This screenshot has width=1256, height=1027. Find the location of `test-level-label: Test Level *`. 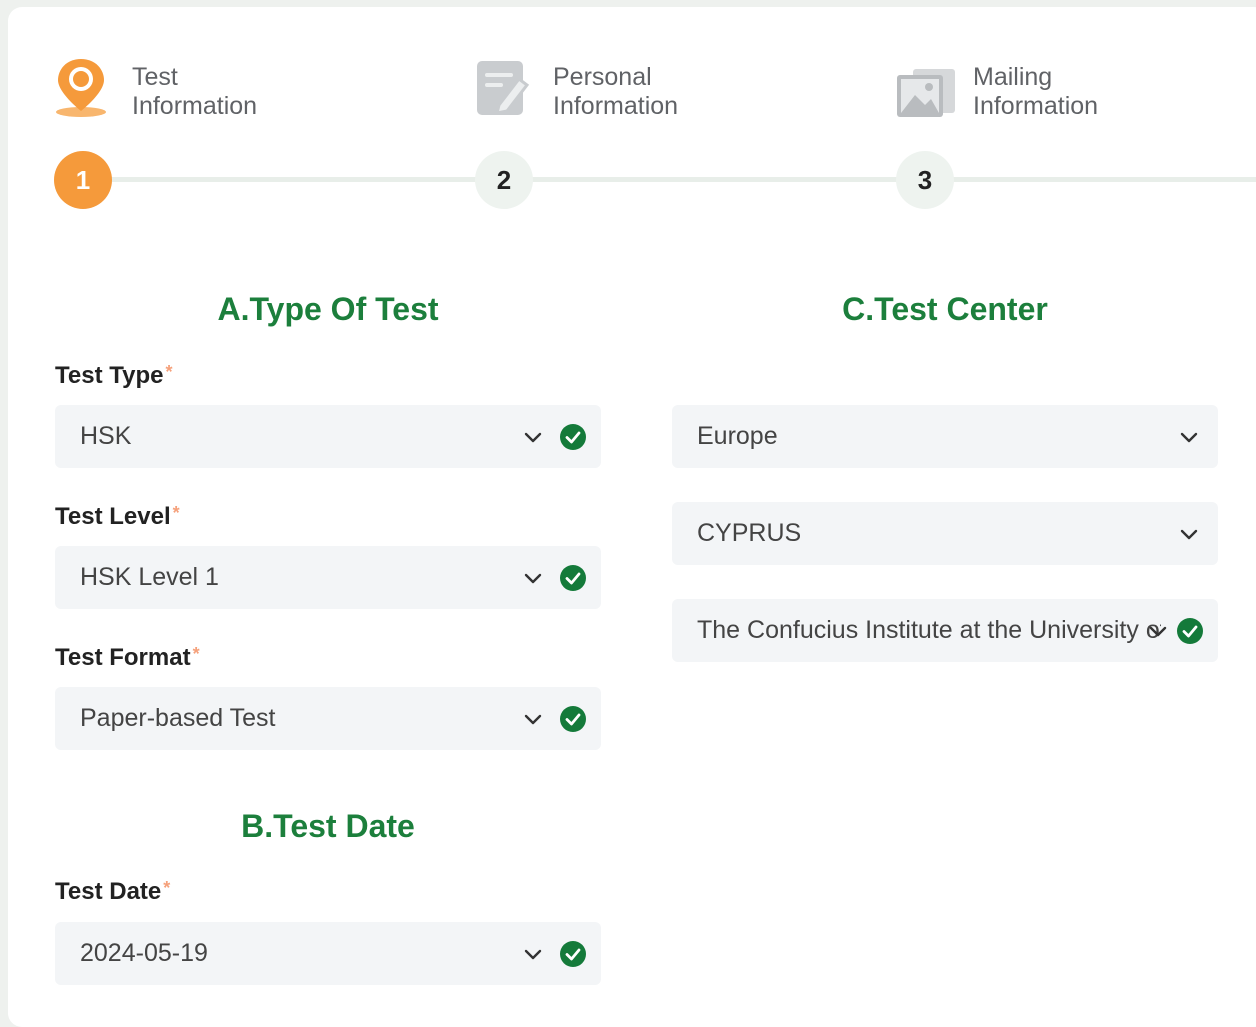

test-level-label: Test Level * is located at coordinates (117, 517).